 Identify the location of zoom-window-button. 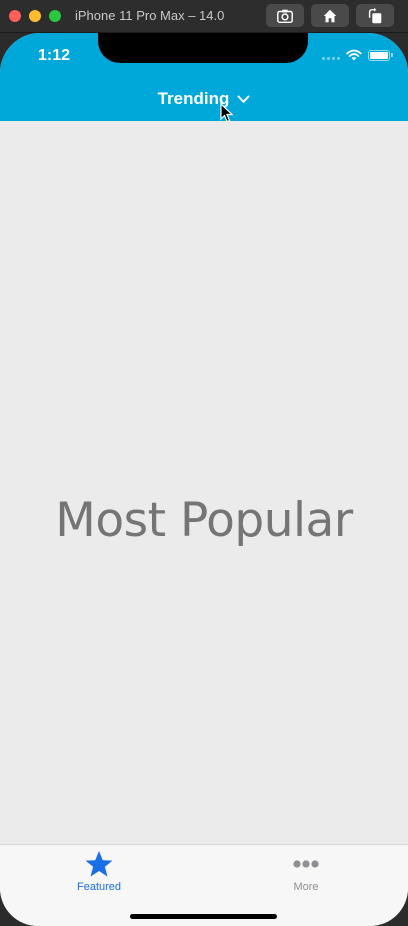
(55, 16).